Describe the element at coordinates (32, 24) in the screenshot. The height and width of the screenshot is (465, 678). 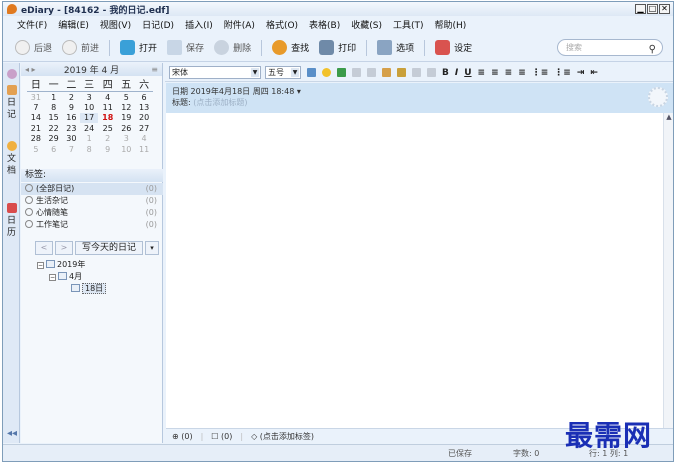
I see `menu-file: 文件(F)` at that location.